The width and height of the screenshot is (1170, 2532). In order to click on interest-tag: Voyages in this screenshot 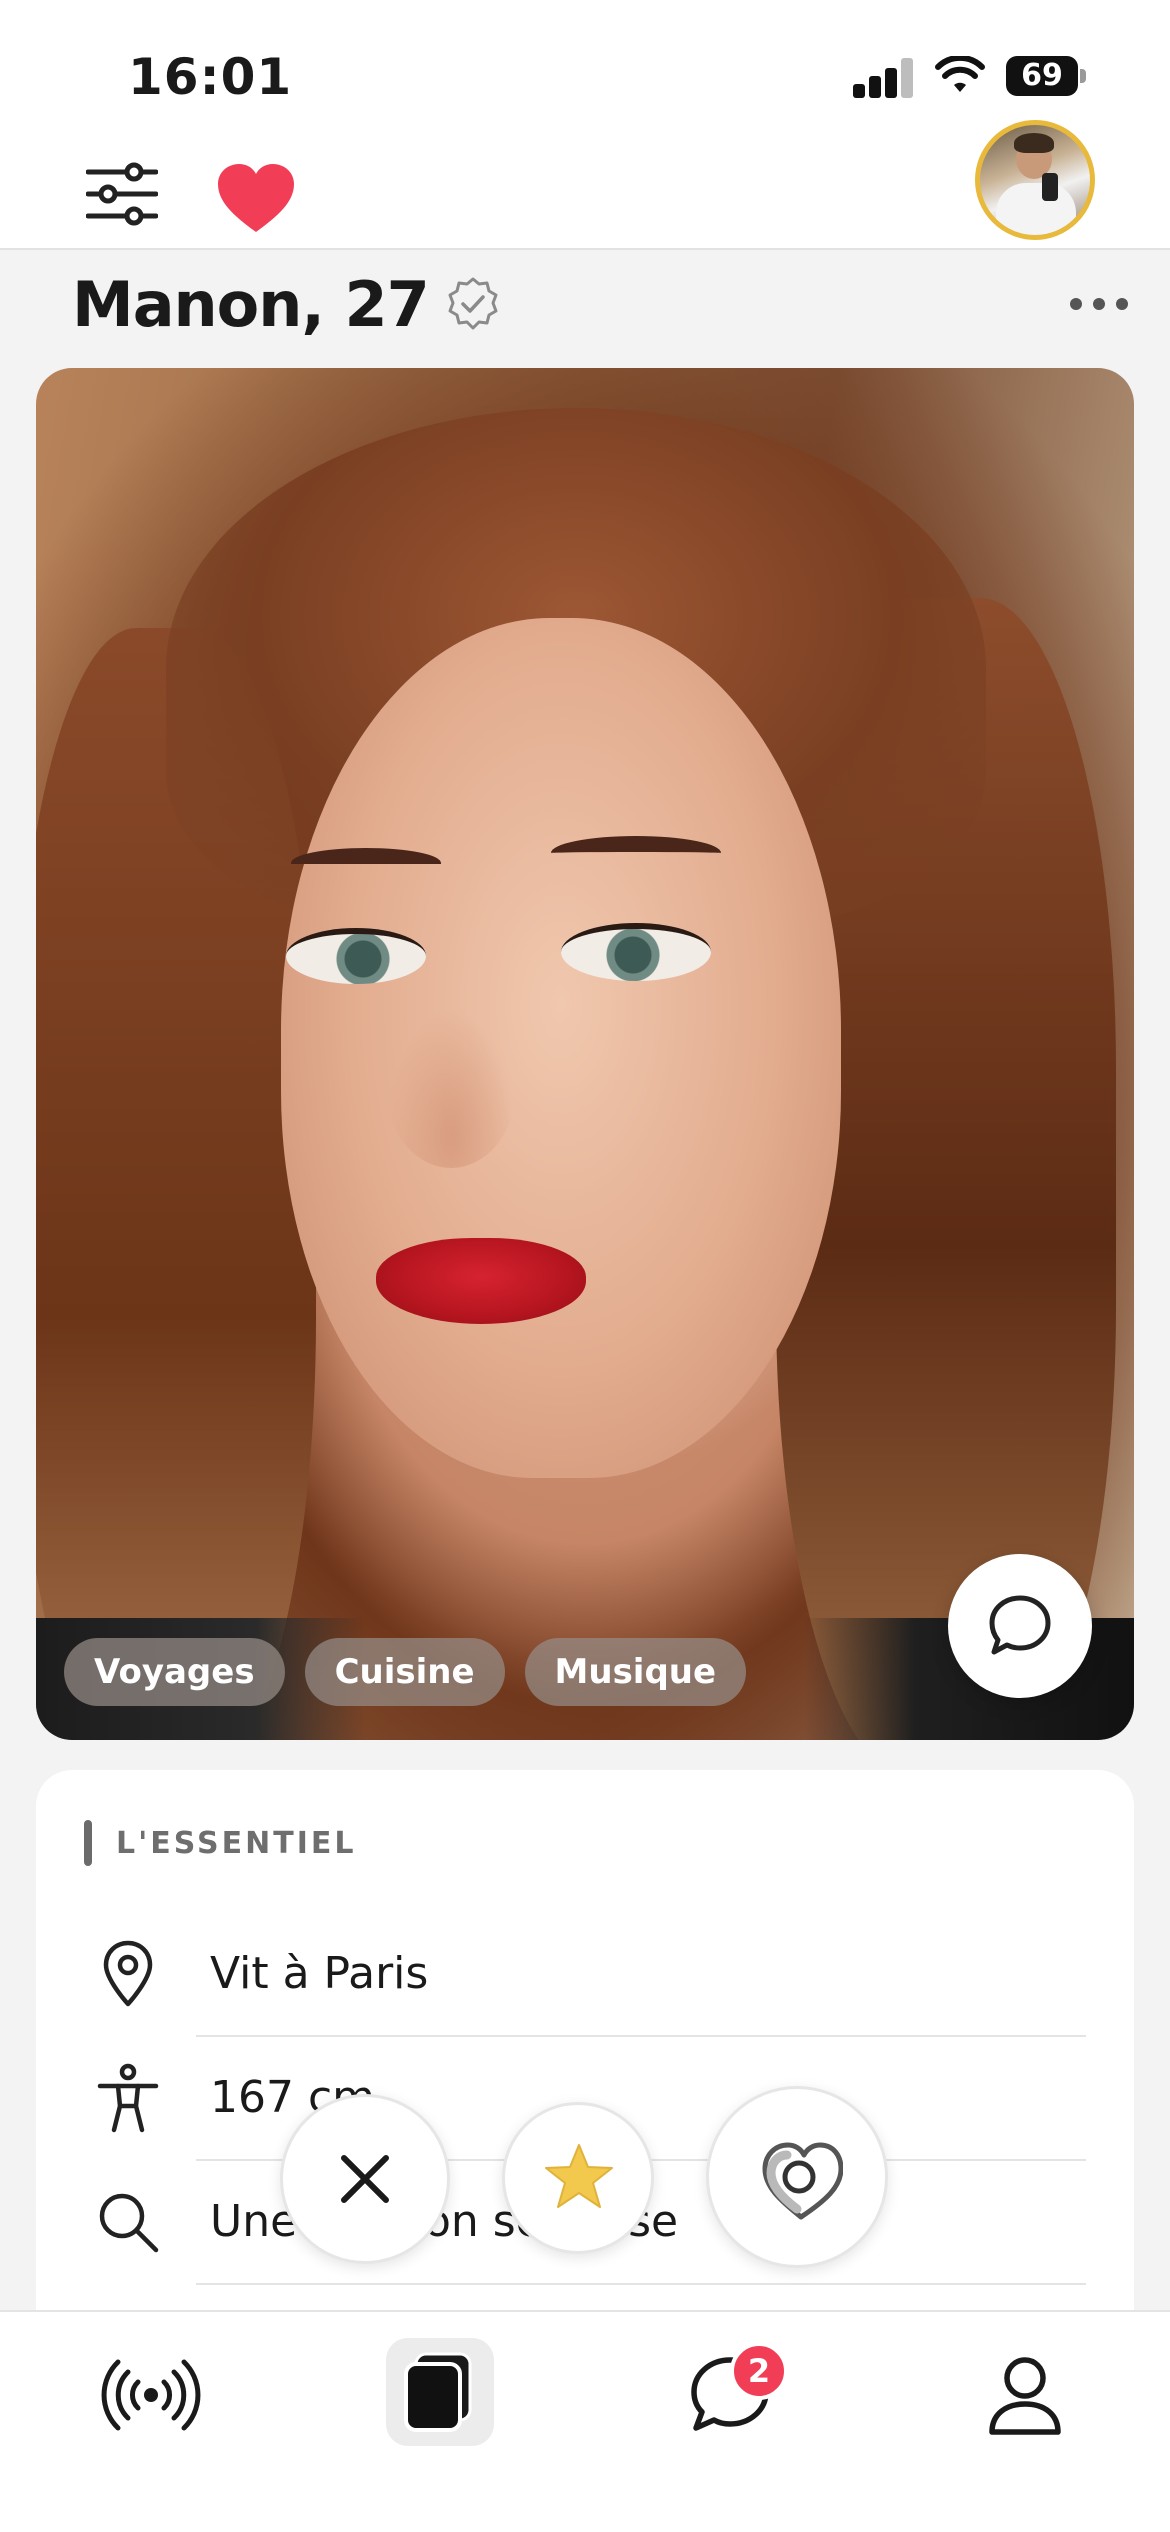, I will do `click(174, 1672)`.